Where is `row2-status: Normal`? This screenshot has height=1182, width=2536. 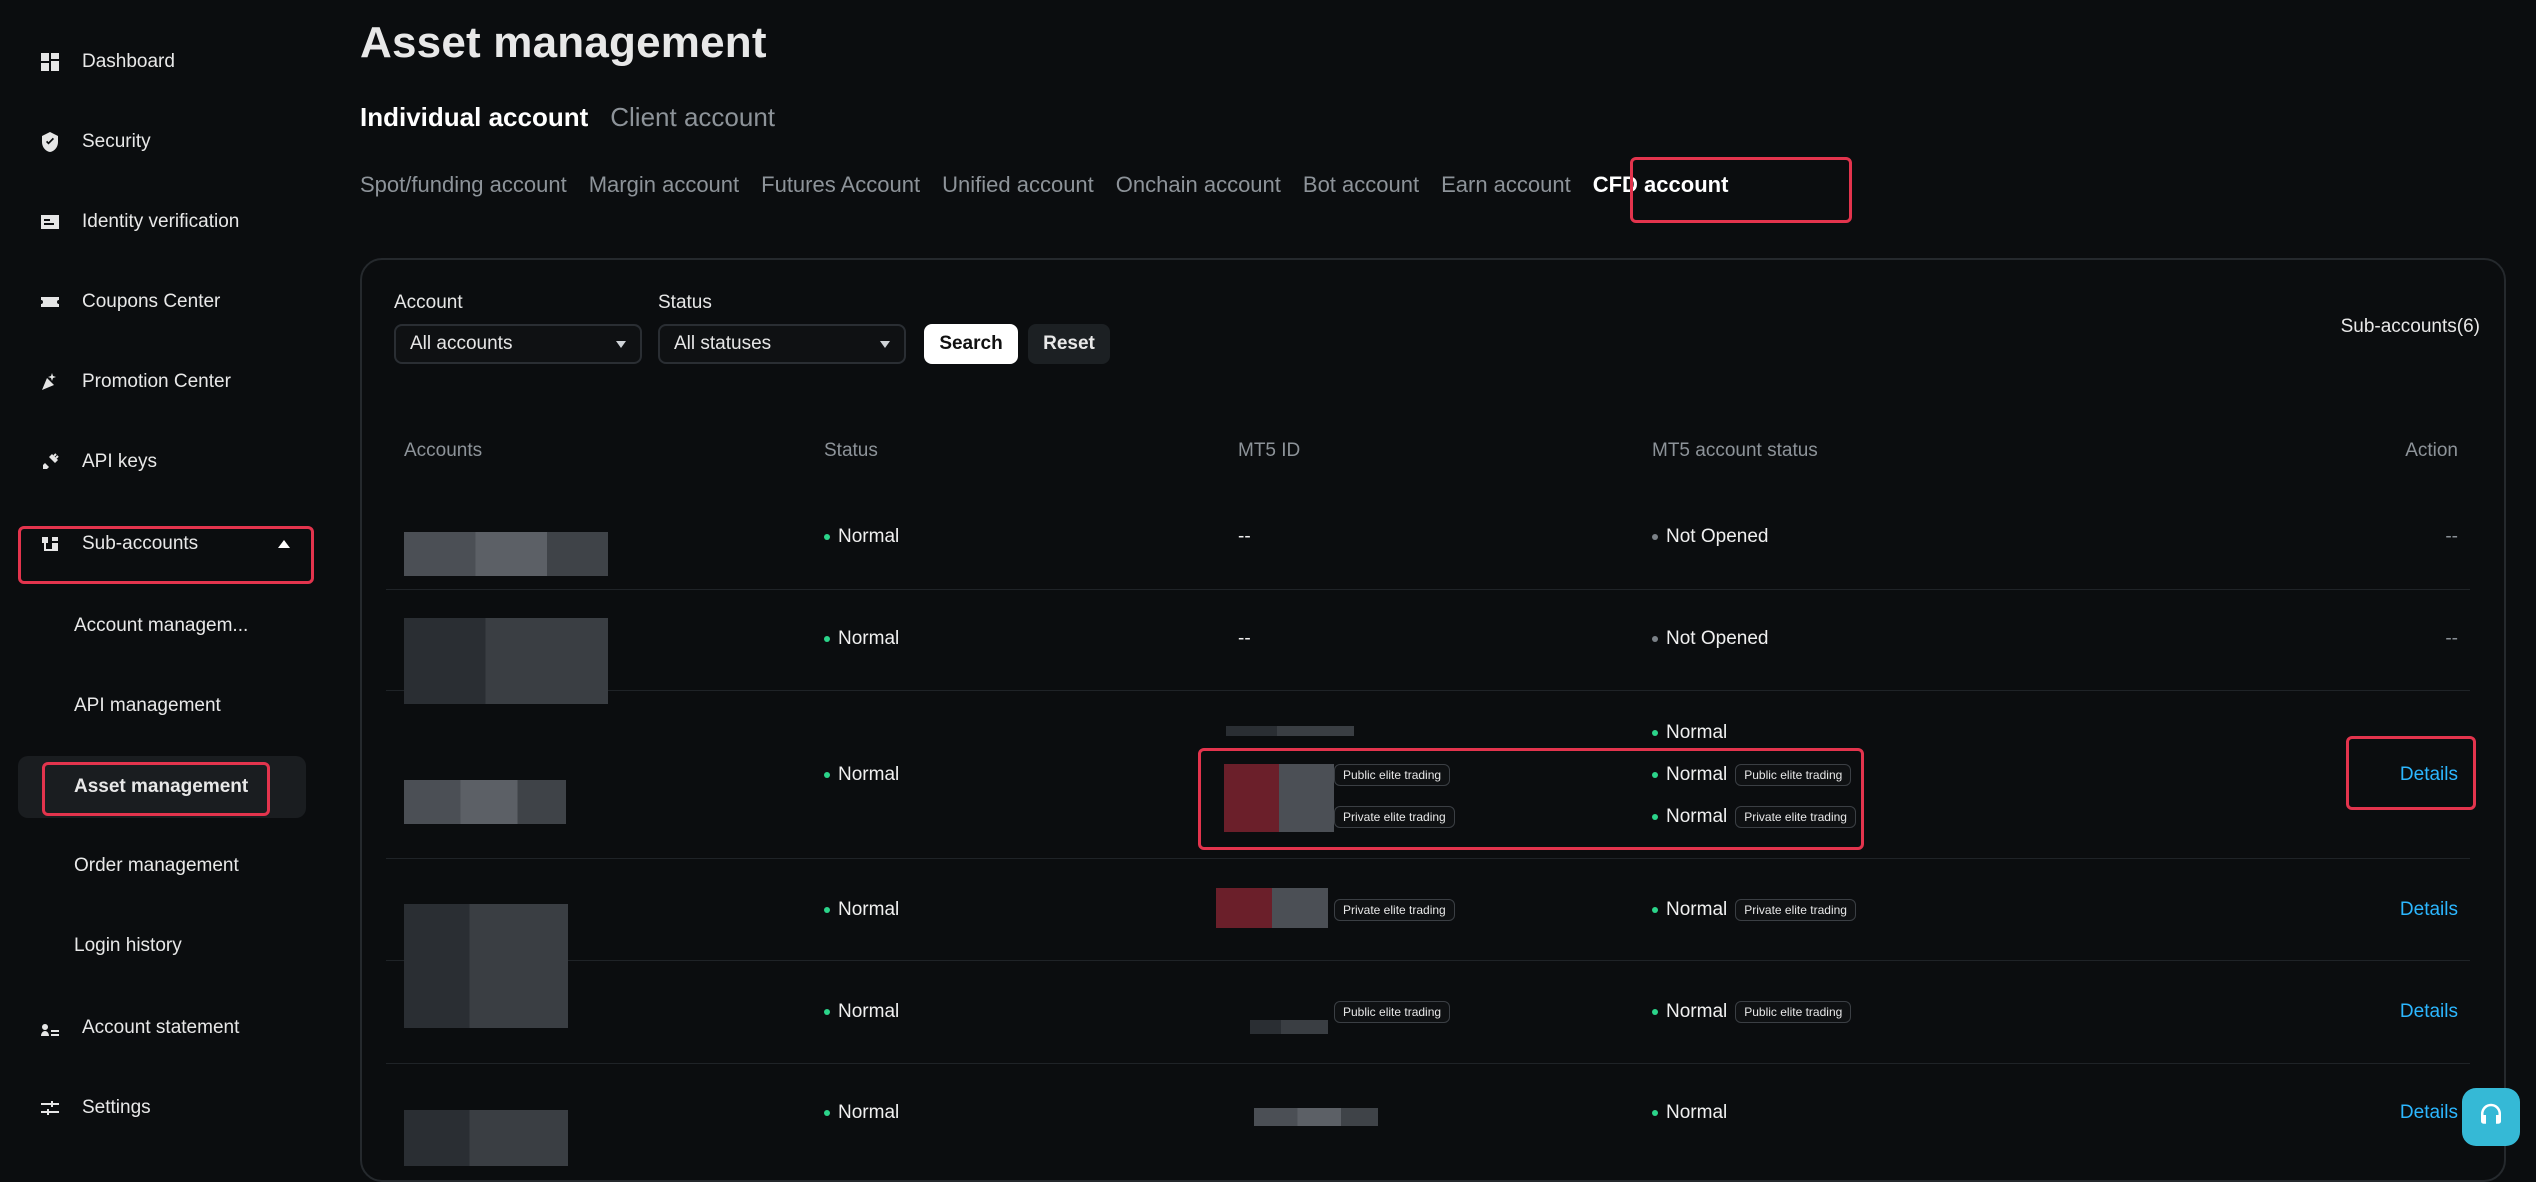 row2-status: Normal is located at coordinates (861, 639).